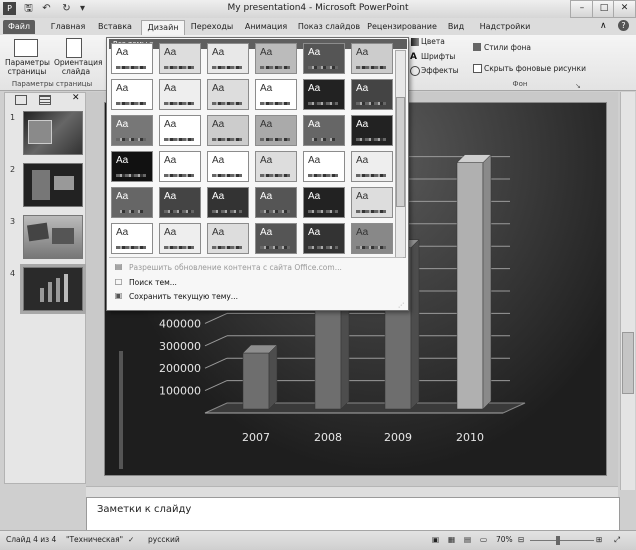 The width and height of the screenshot is (636, 550). I want to click on tab-view: Вид, so click(456, 27).